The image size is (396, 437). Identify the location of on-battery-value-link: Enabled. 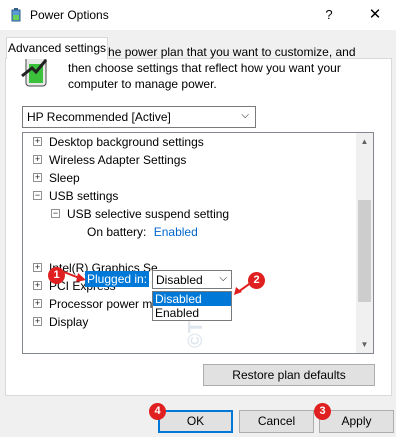
(176, 232).